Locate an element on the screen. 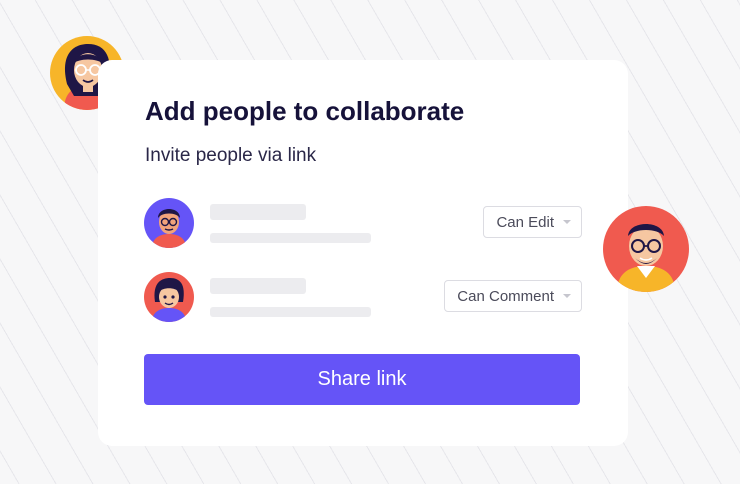 The width and height of the screenshot is (740, 484). permission-label: Can Edit is located at coordinates (525, 222).